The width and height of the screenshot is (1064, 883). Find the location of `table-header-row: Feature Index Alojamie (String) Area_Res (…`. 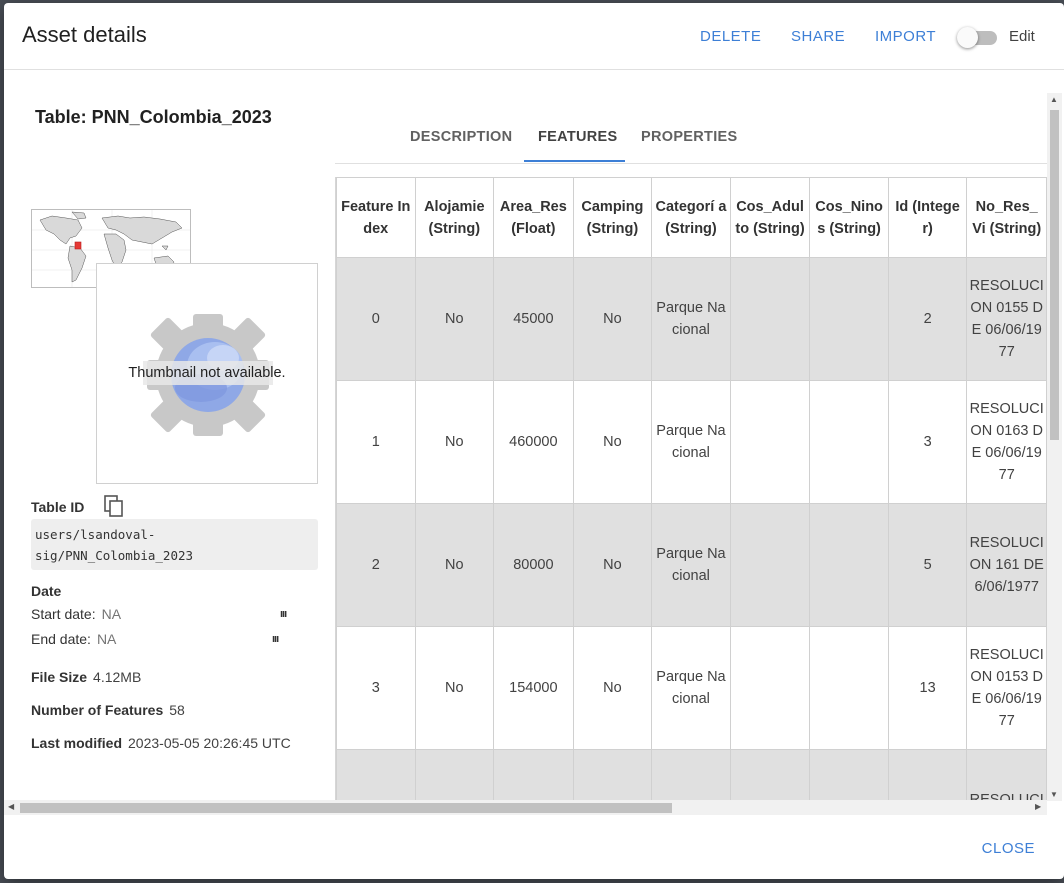

table-header-row: Feature Index Alojamie (String) Area_Res (… is located at coordinates (691, 217).